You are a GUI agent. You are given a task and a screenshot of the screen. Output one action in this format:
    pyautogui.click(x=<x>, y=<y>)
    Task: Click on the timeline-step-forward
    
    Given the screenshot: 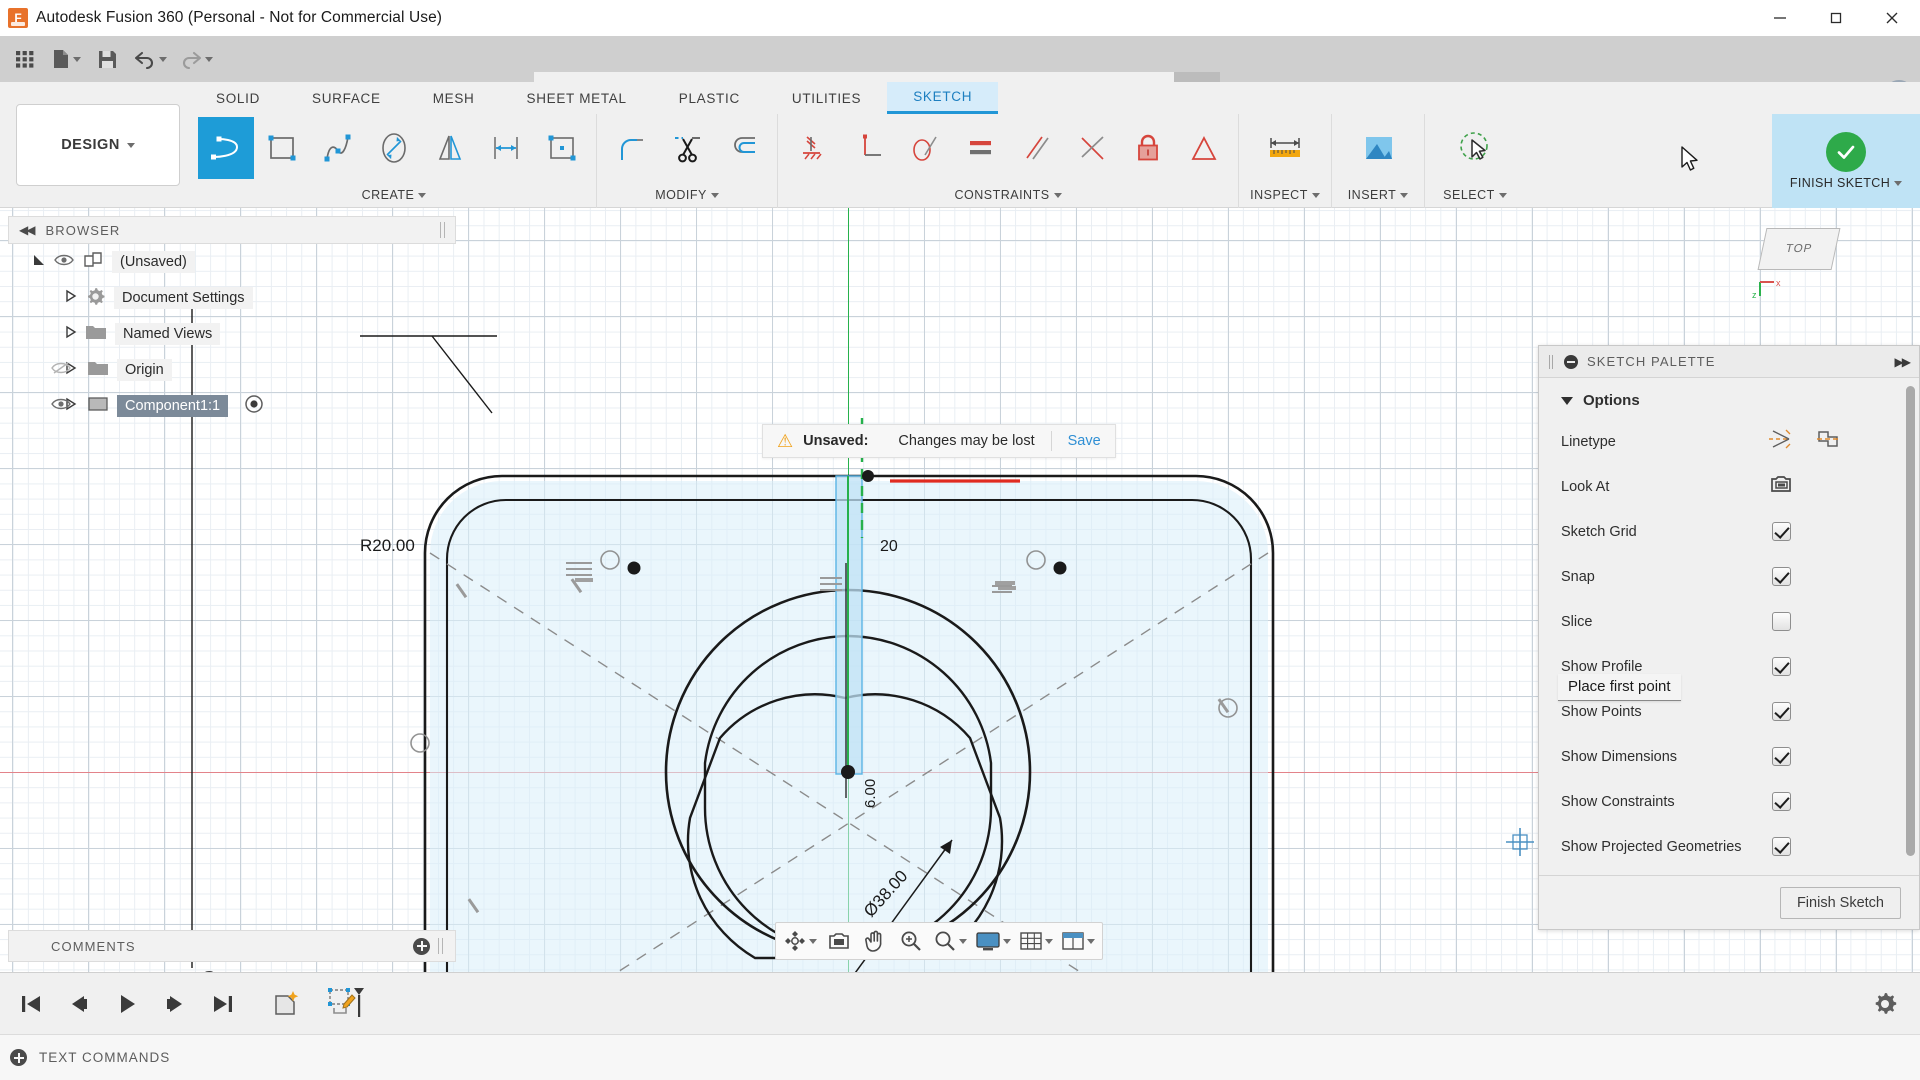 What is the action you would take?
    pyautogui.click(x=175, y=1004)
    